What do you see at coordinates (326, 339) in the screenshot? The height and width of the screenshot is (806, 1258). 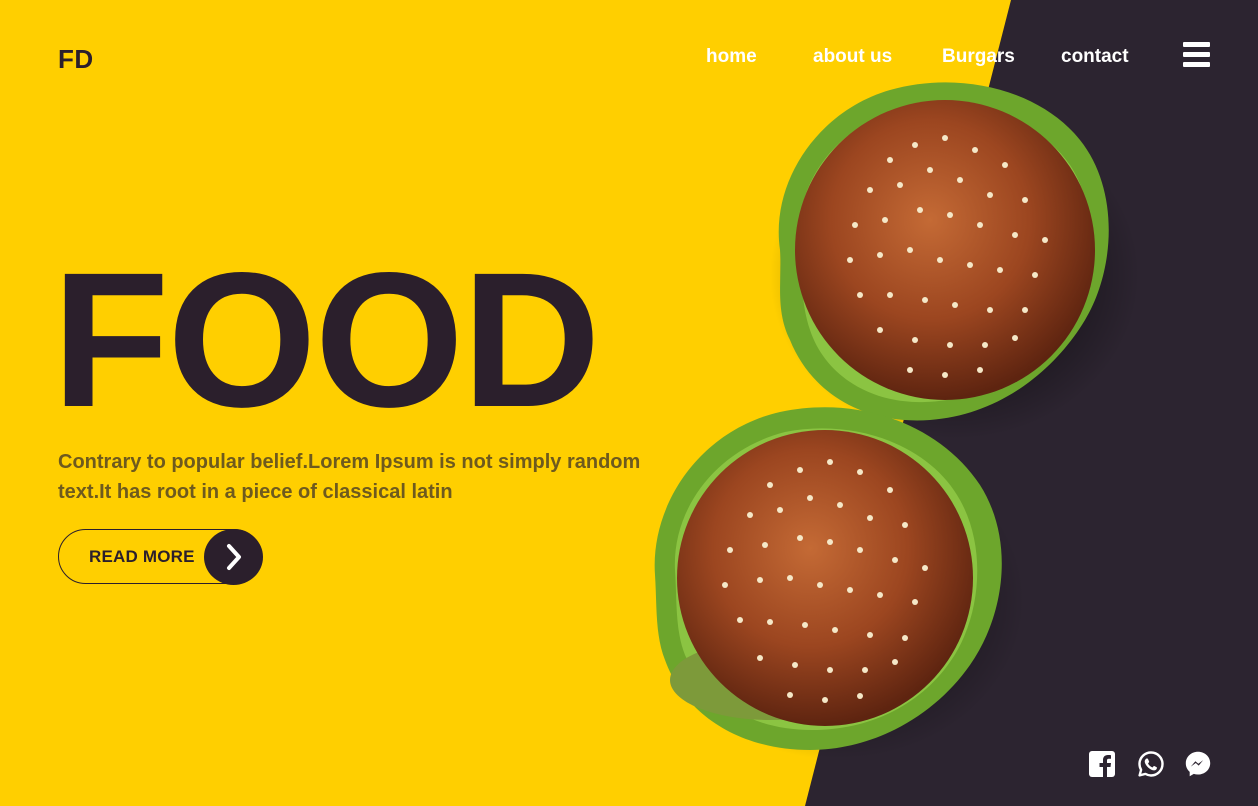 I see `hero-title: FOOD` at bounding box center [326, 339].